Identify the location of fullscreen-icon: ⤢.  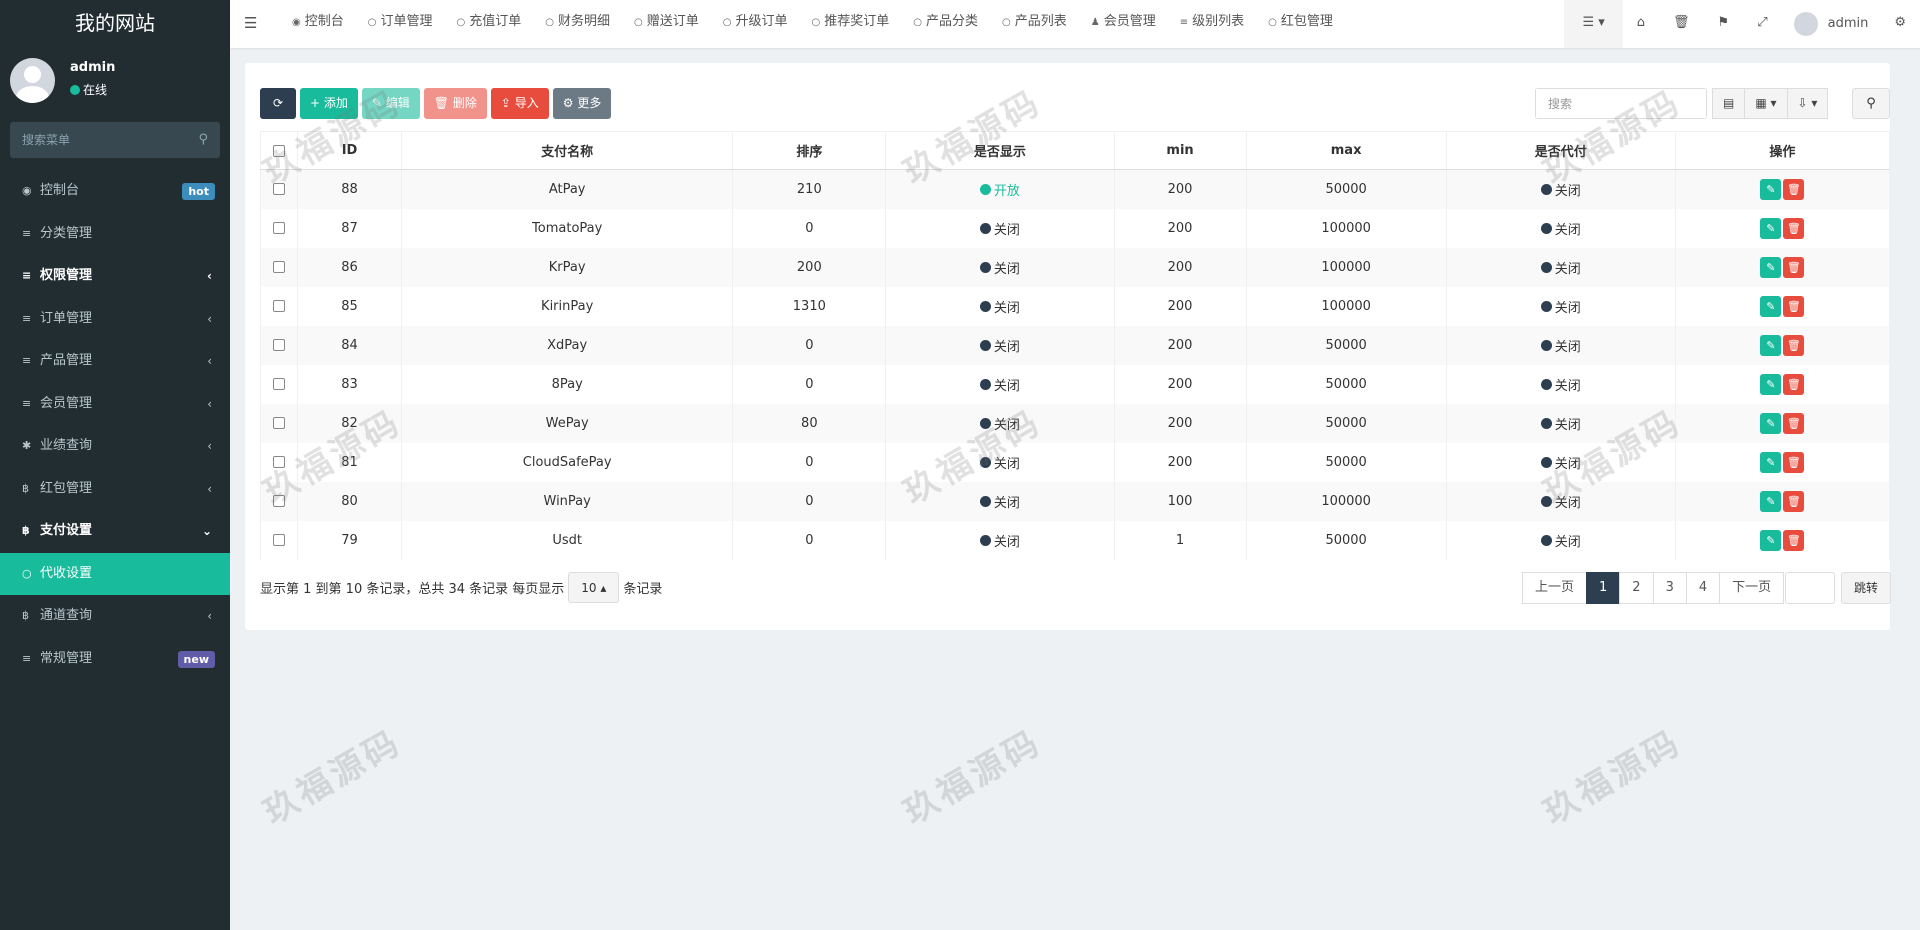
(1762, 24).